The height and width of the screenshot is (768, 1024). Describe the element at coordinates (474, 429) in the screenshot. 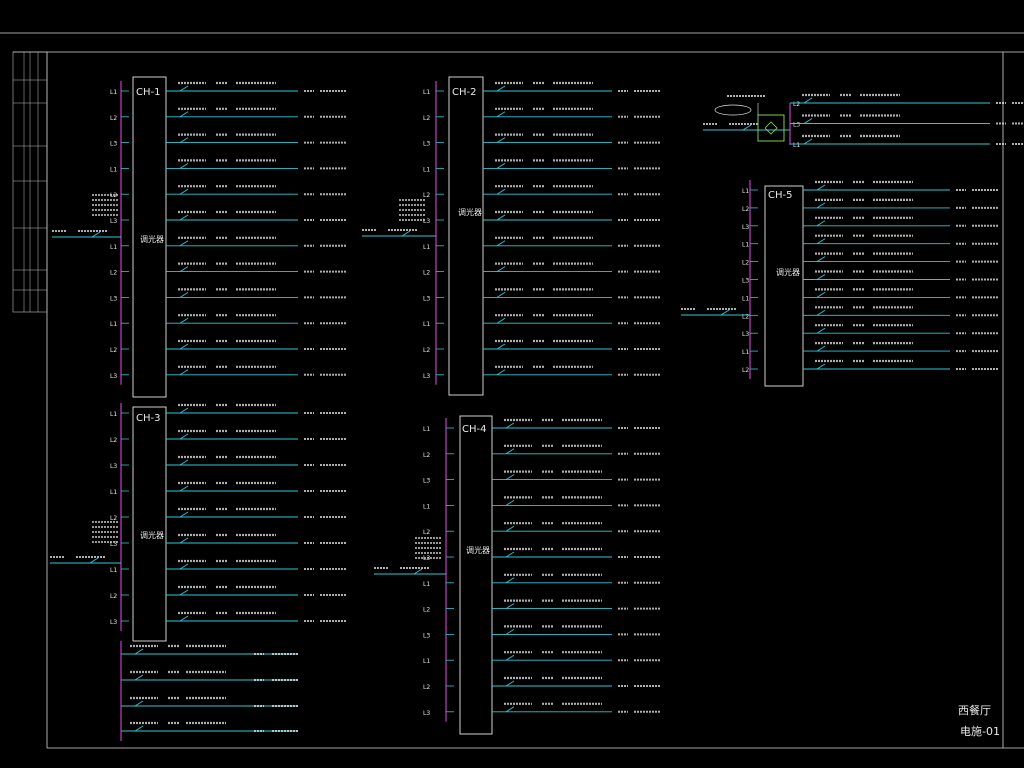

I see `panel-ch4-name: CH-4` at that location.